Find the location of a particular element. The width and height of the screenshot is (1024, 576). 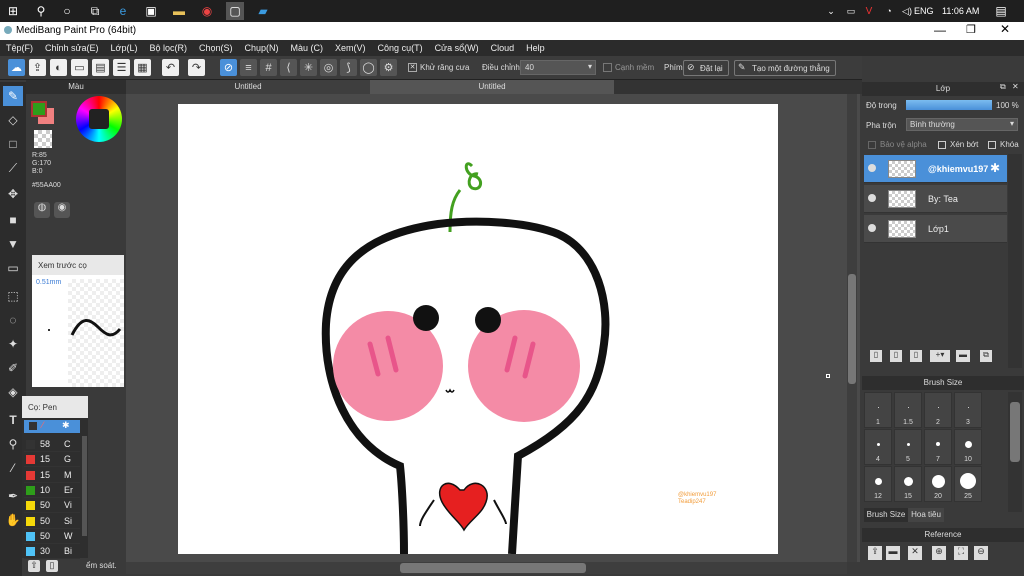

layer-list-scrollbar is located at coordinates (1015, 261).